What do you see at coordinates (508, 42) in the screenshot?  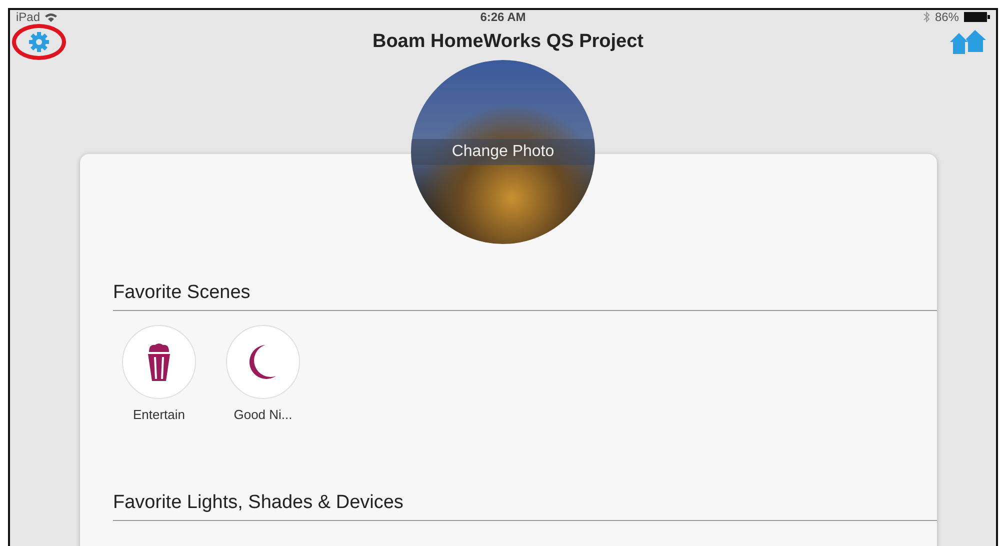 I see `project-title: Boam HomeWorks QS Project` at bounding box center [508, 42].